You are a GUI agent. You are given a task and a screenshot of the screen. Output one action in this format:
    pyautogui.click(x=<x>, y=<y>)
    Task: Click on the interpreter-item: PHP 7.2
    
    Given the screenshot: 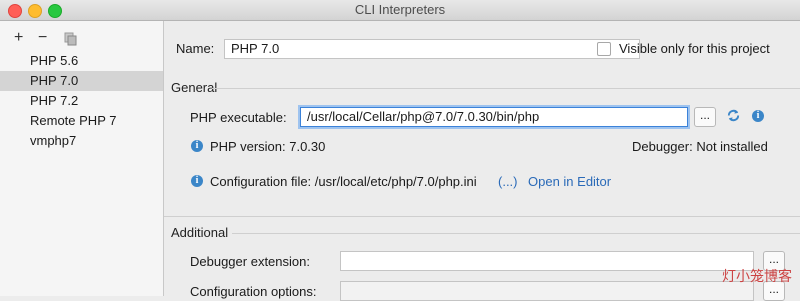 What is the action you would take?
    pyautogui.click(x=81, y=101)
    